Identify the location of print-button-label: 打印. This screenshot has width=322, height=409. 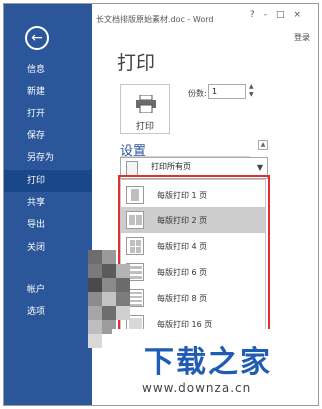
(144, 127).